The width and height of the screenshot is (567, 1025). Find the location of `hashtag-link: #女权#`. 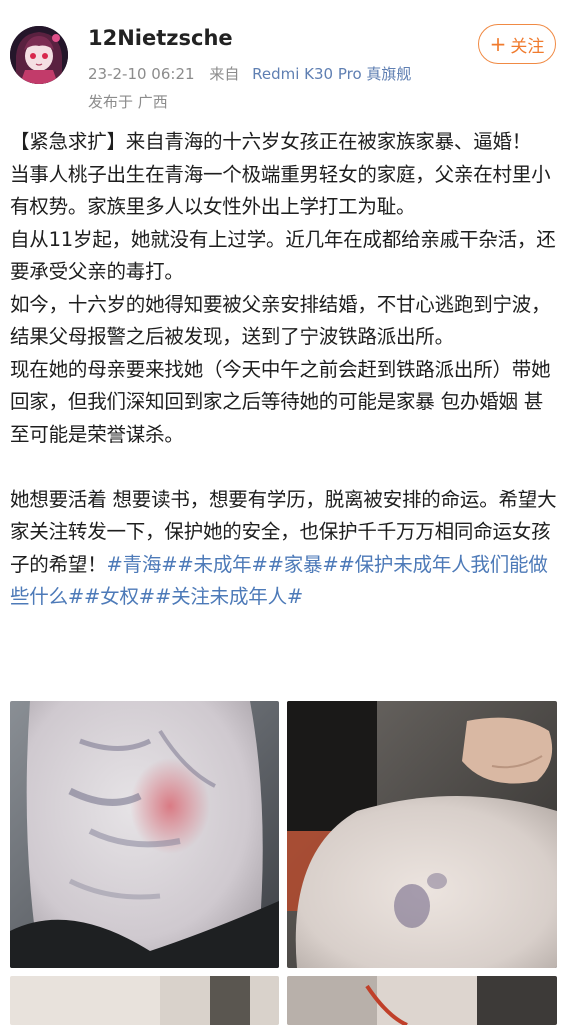

hashtag-link: #女权# is located at coordinates (119, 596).